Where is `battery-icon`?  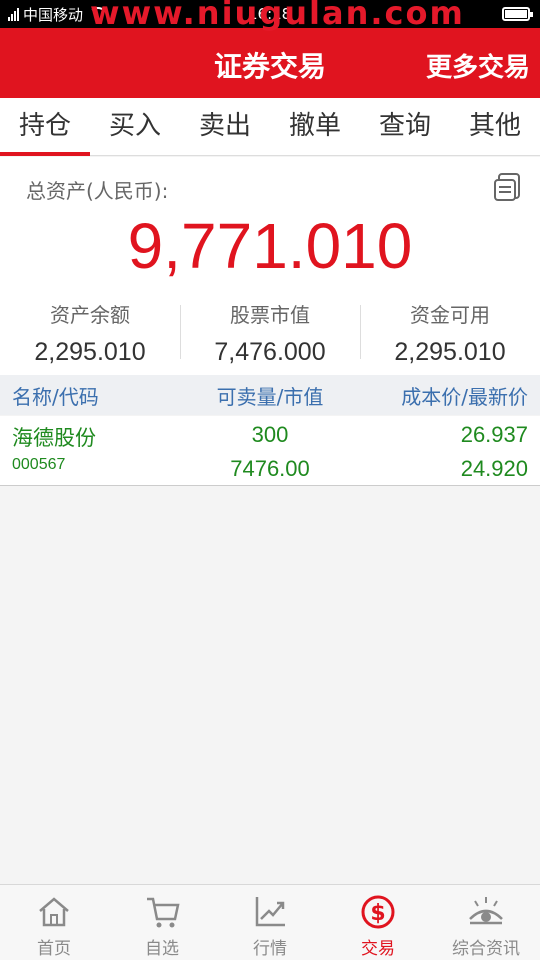
battery-icon is located at coordinates (517, 14).